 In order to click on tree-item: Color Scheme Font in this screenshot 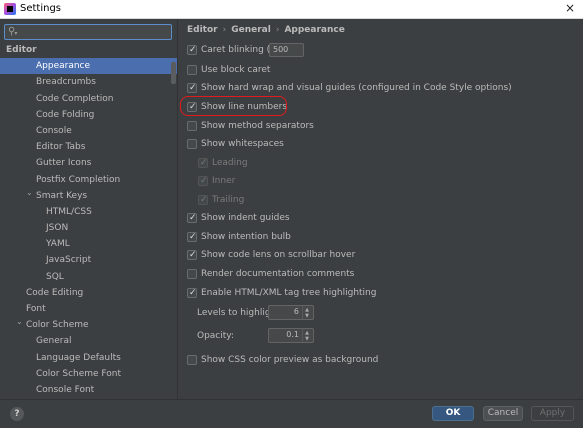, I will do `click(88, 374)`.